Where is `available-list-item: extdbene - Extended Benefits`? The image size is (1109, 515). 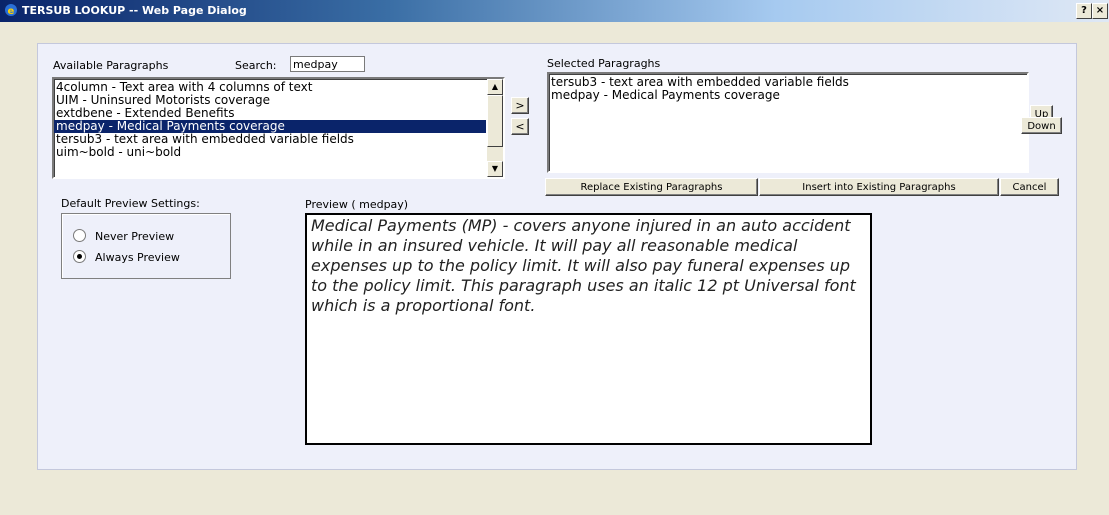 available-list-item: extdbene - Extended Benefits is located at coordinates (270, 113).